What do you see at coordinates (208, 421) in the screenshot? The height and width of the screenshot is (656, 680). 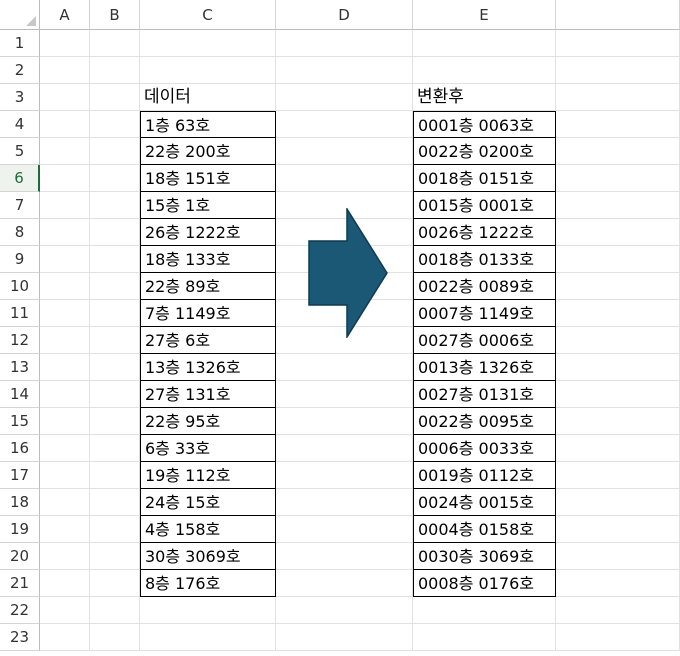 I see `data-column-cell: 22층 95호` at bounding box center [208, 421].